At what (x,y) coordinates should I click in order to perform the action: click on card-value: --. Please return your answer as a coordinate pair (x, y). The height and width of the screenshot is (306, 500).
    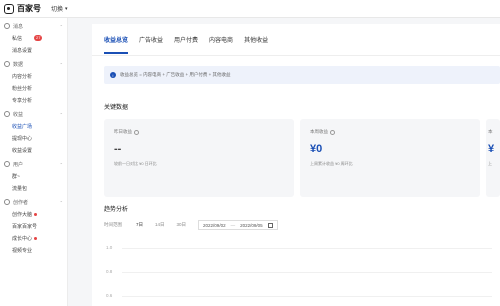
    Looking at the image, I should click on (118, 149).